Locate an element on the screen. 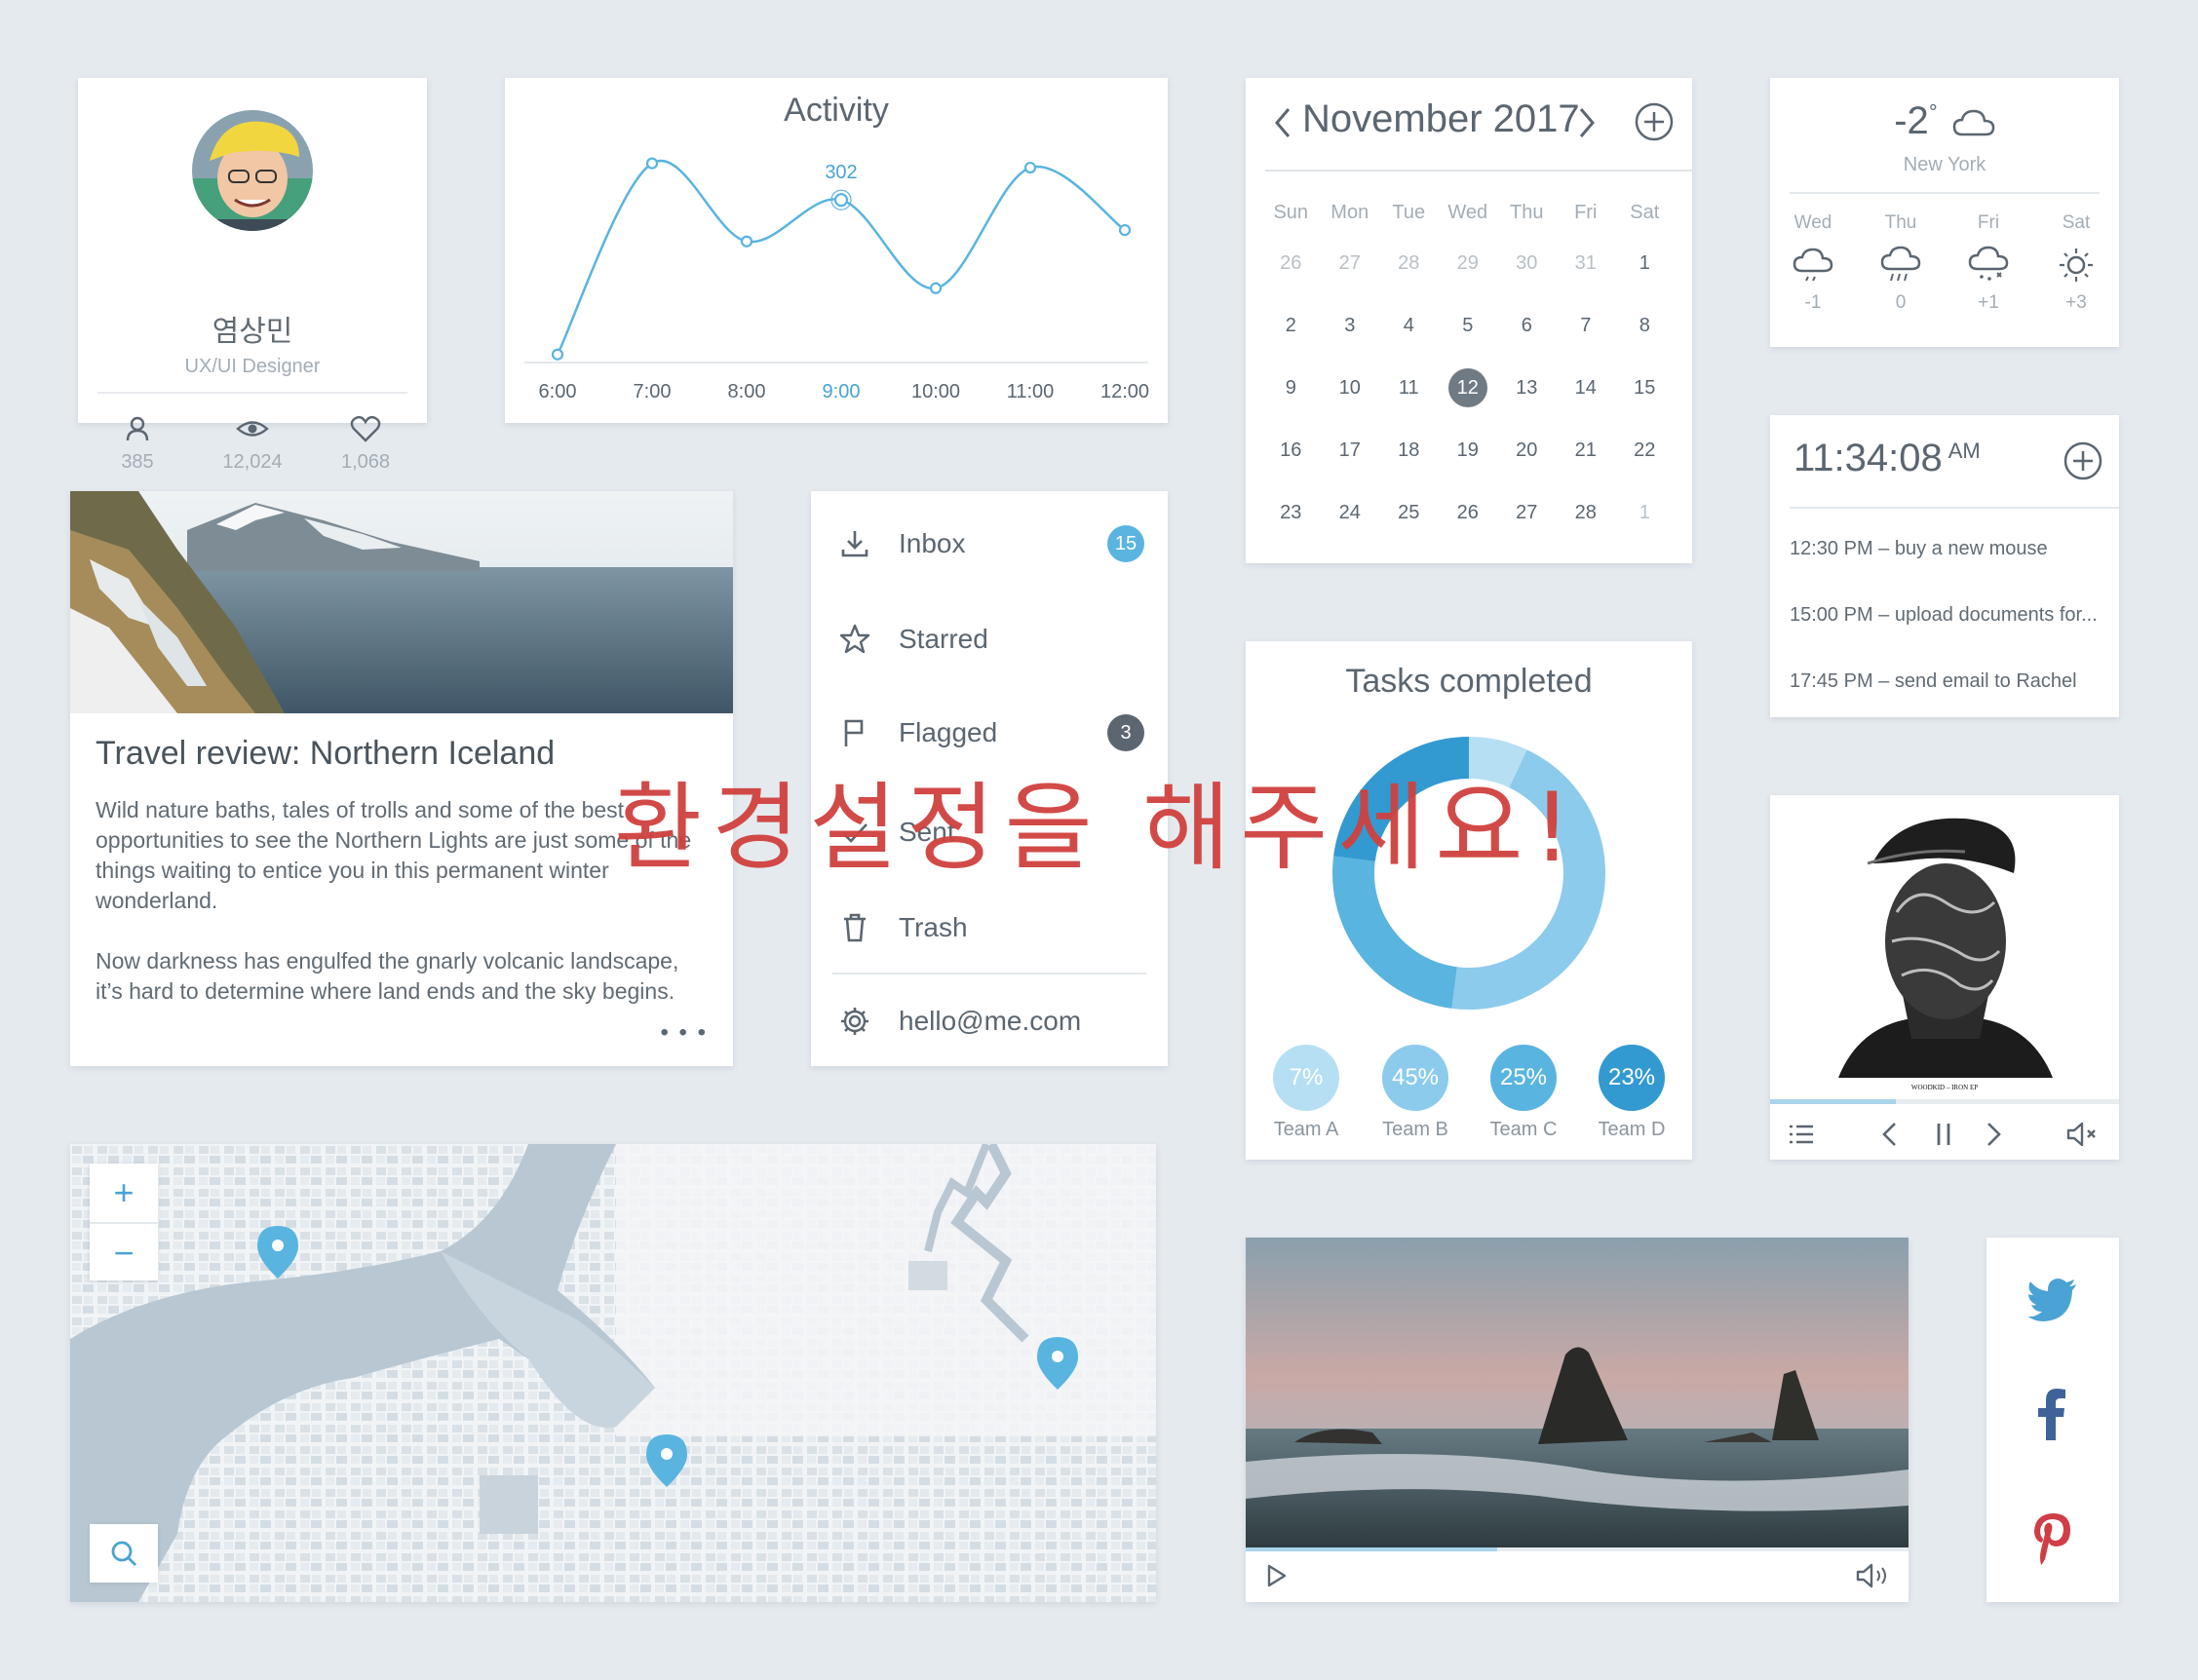 This screenshot has height=1680, width=2198. add-event-icon is located at coordinates (1654, 121).